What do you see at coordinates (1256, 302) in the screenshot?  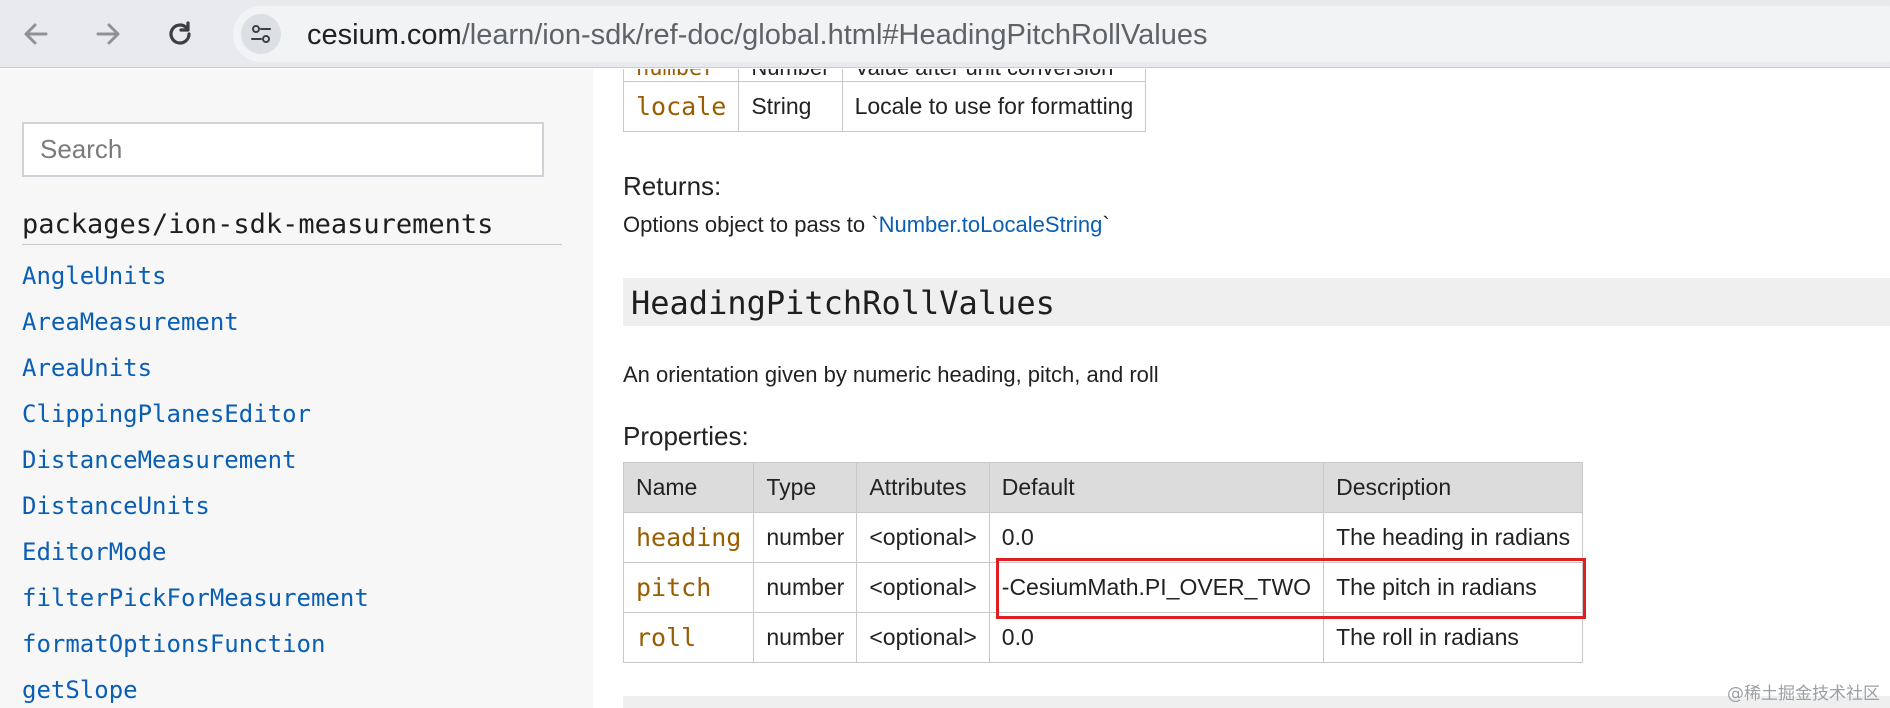 I see `section-header: HeadingPitchRollValues` at bounding box center [1256, 302].